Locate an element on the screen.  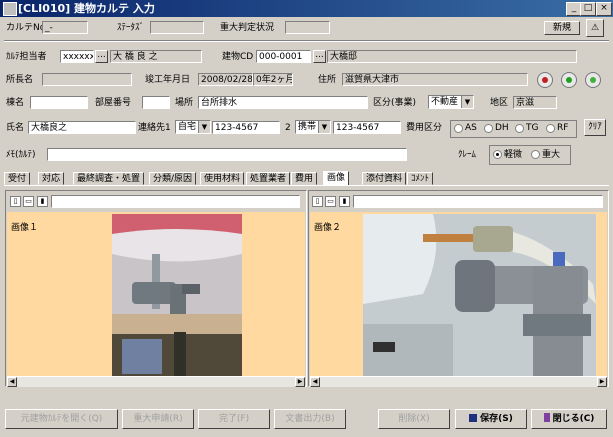
close-button: × is located at coordinates (604, 9).